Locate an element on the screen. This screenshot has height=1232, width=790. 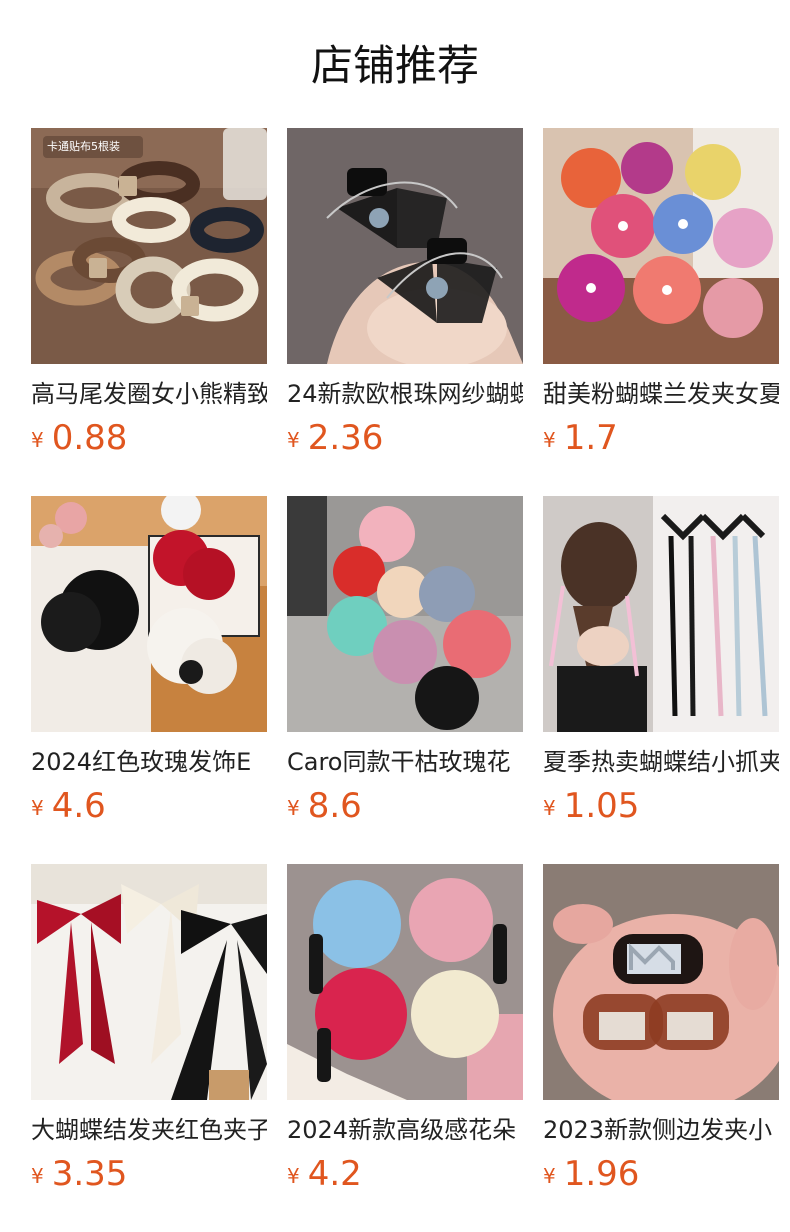
price-amount: 4.2 is located at coordinates (334, 1174).